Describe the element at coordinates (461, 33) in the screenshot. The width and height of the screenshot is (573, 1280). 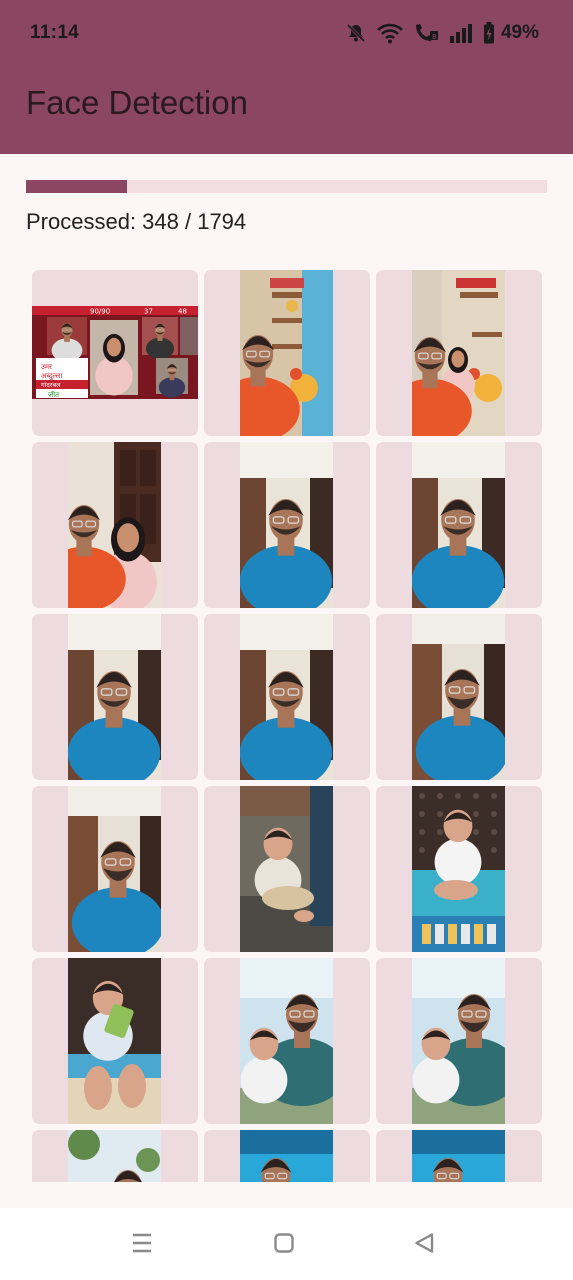
I see `signal-icon` at that location.